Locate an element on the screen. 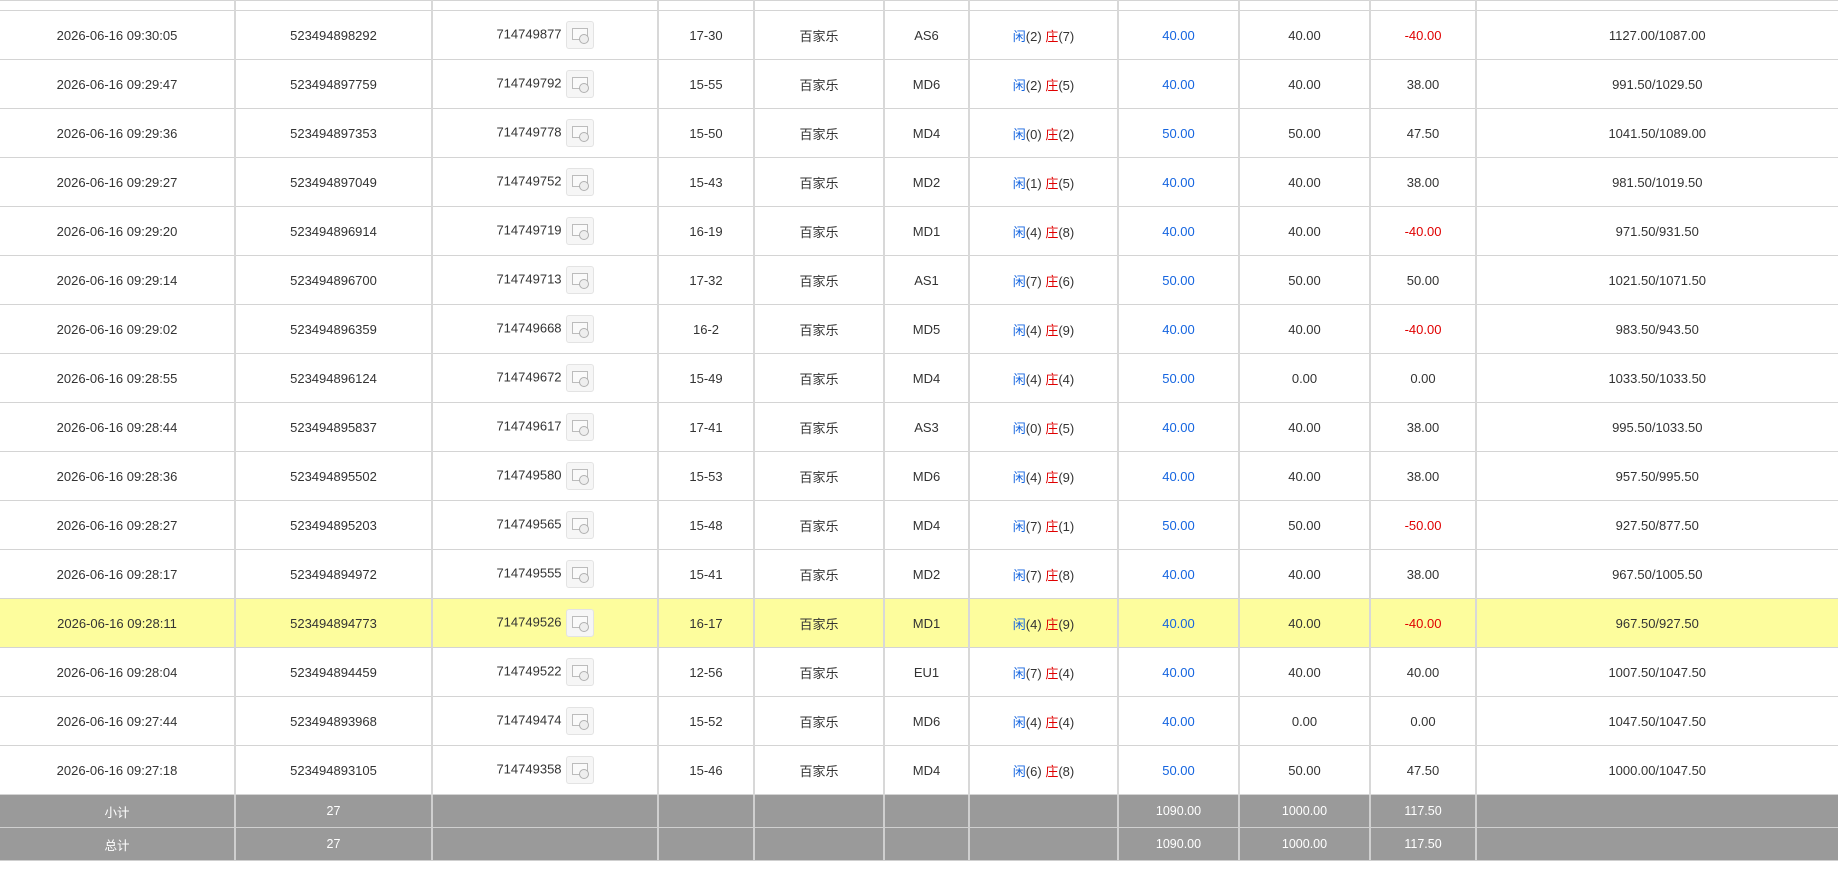 The height and width of the screenshot is (878, 1838). player-points: (0) is located at coordinates (1033, 134).